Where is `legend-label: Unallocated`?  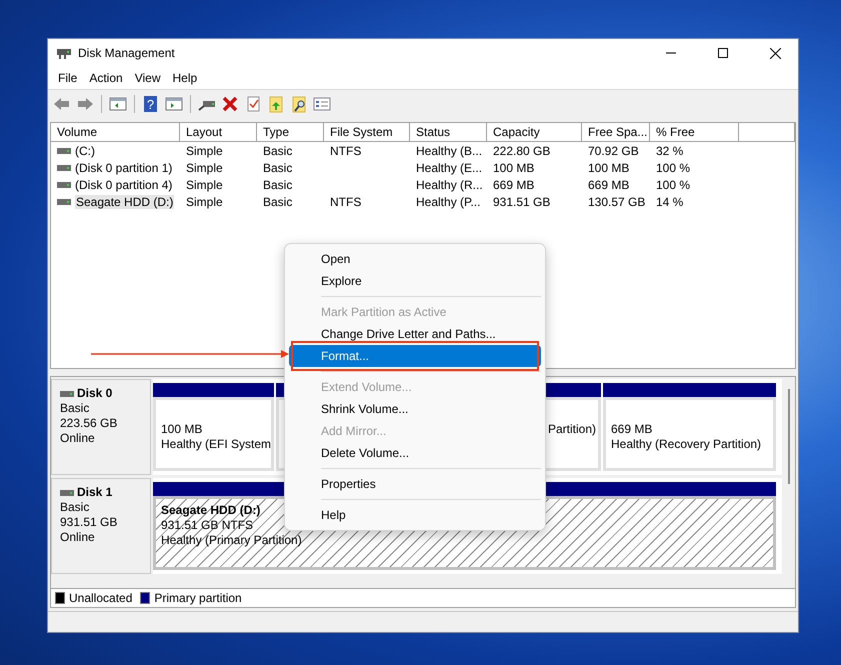 legend-label: Unallocated is located at coordinates (100, 598).